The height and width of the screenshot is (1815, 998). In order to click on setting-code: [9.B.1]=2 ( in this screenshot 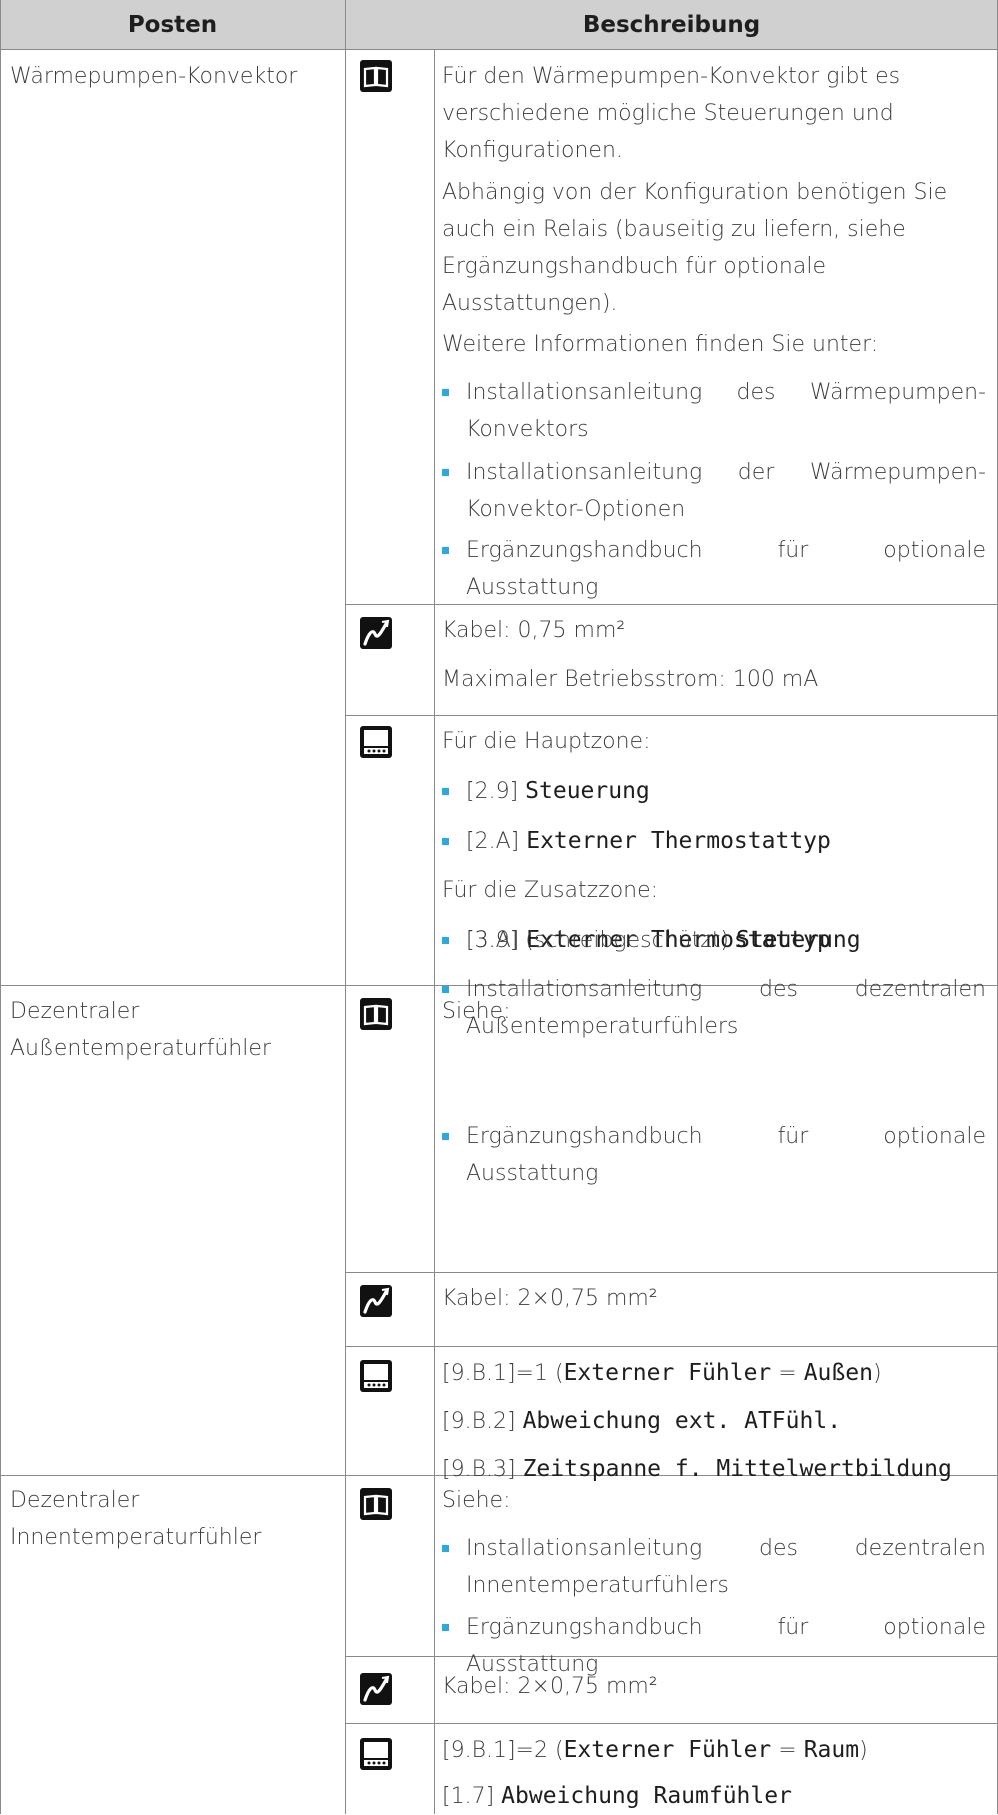, I will do `click(503, 1750)`.